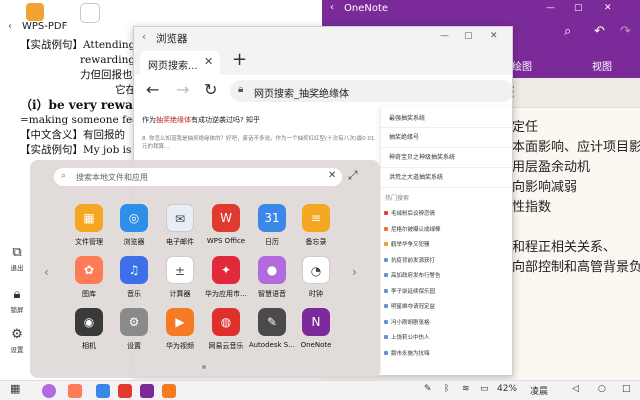 This screenshot has width=640, height=400. Describe the element at coordinates (599, 31) in the screenshot. I see `undo-icon: ↶` at that location.